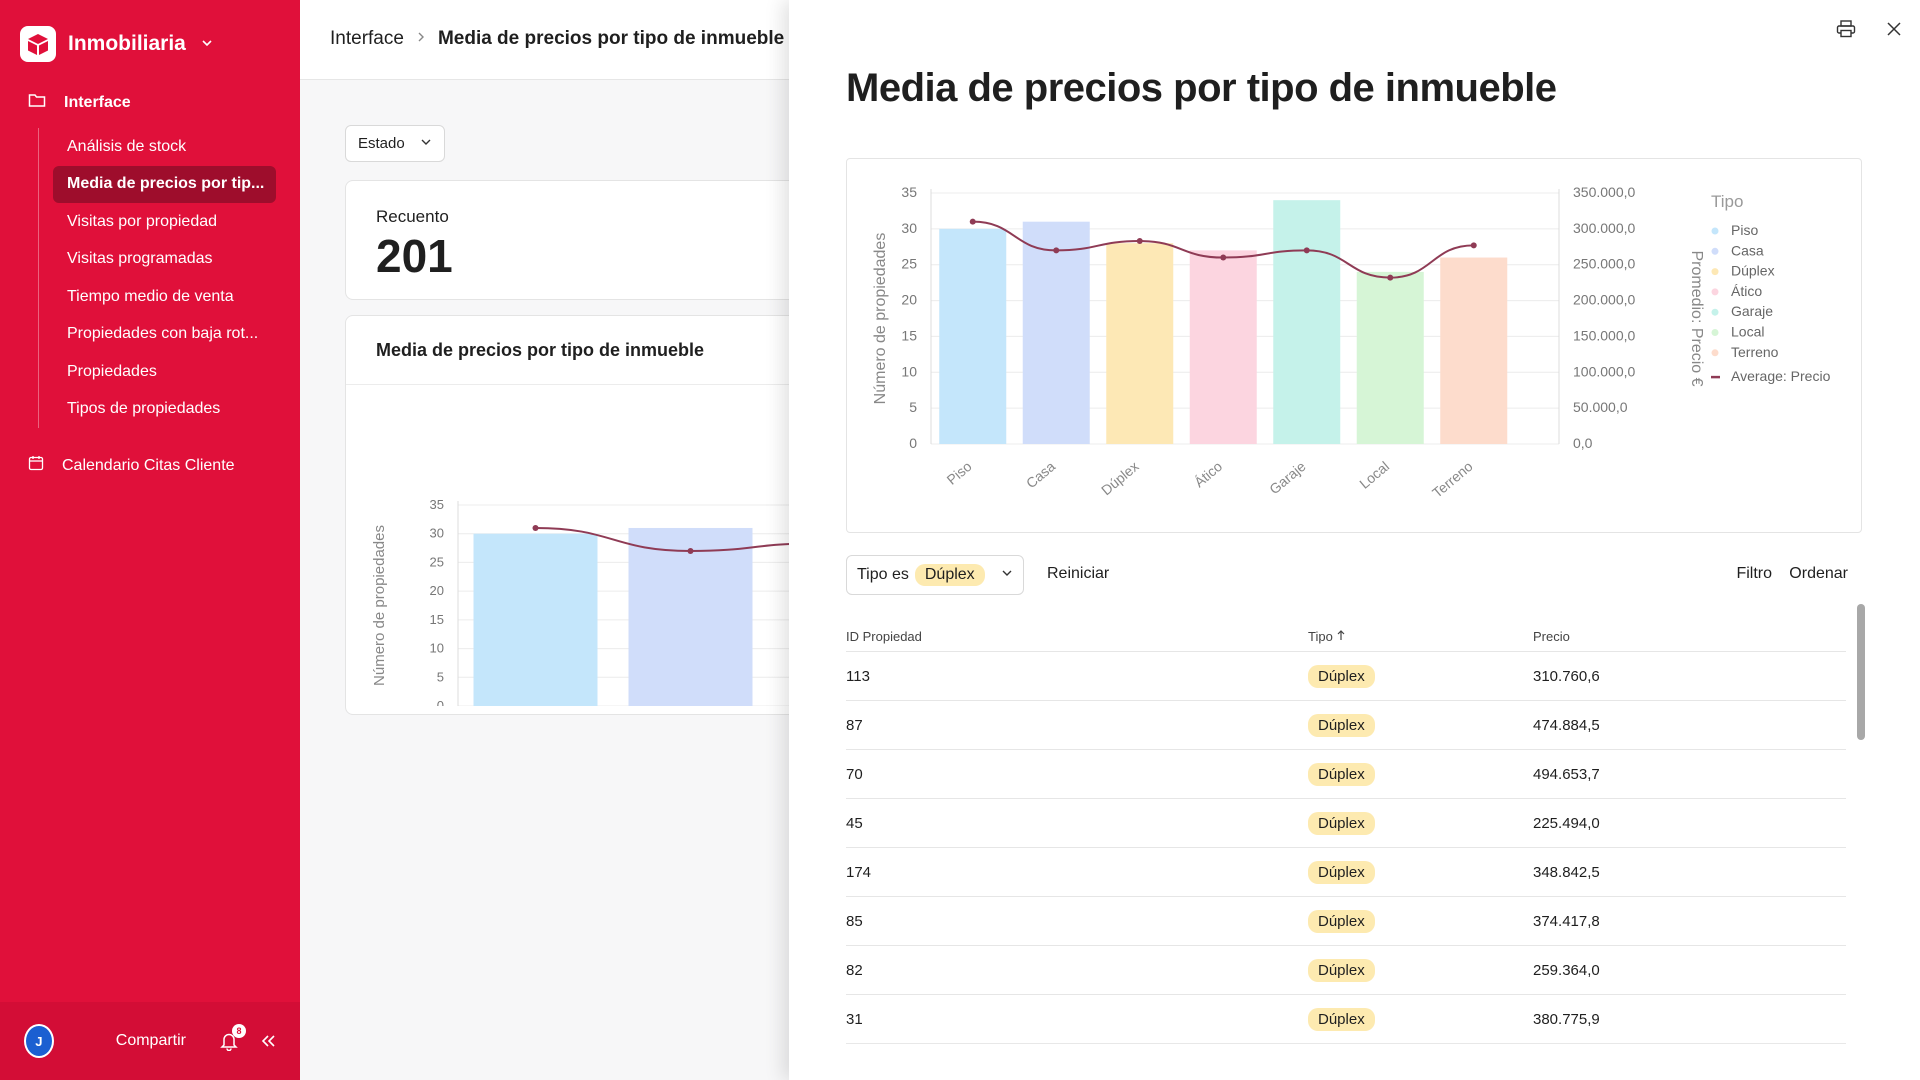 The image size is (1920, 1080). What do you see at coordinates (158, 260) in the screenshot?
I see `sidebar-item-visitas-programadas: Visitas programadas` at bounding box center [158, 260].